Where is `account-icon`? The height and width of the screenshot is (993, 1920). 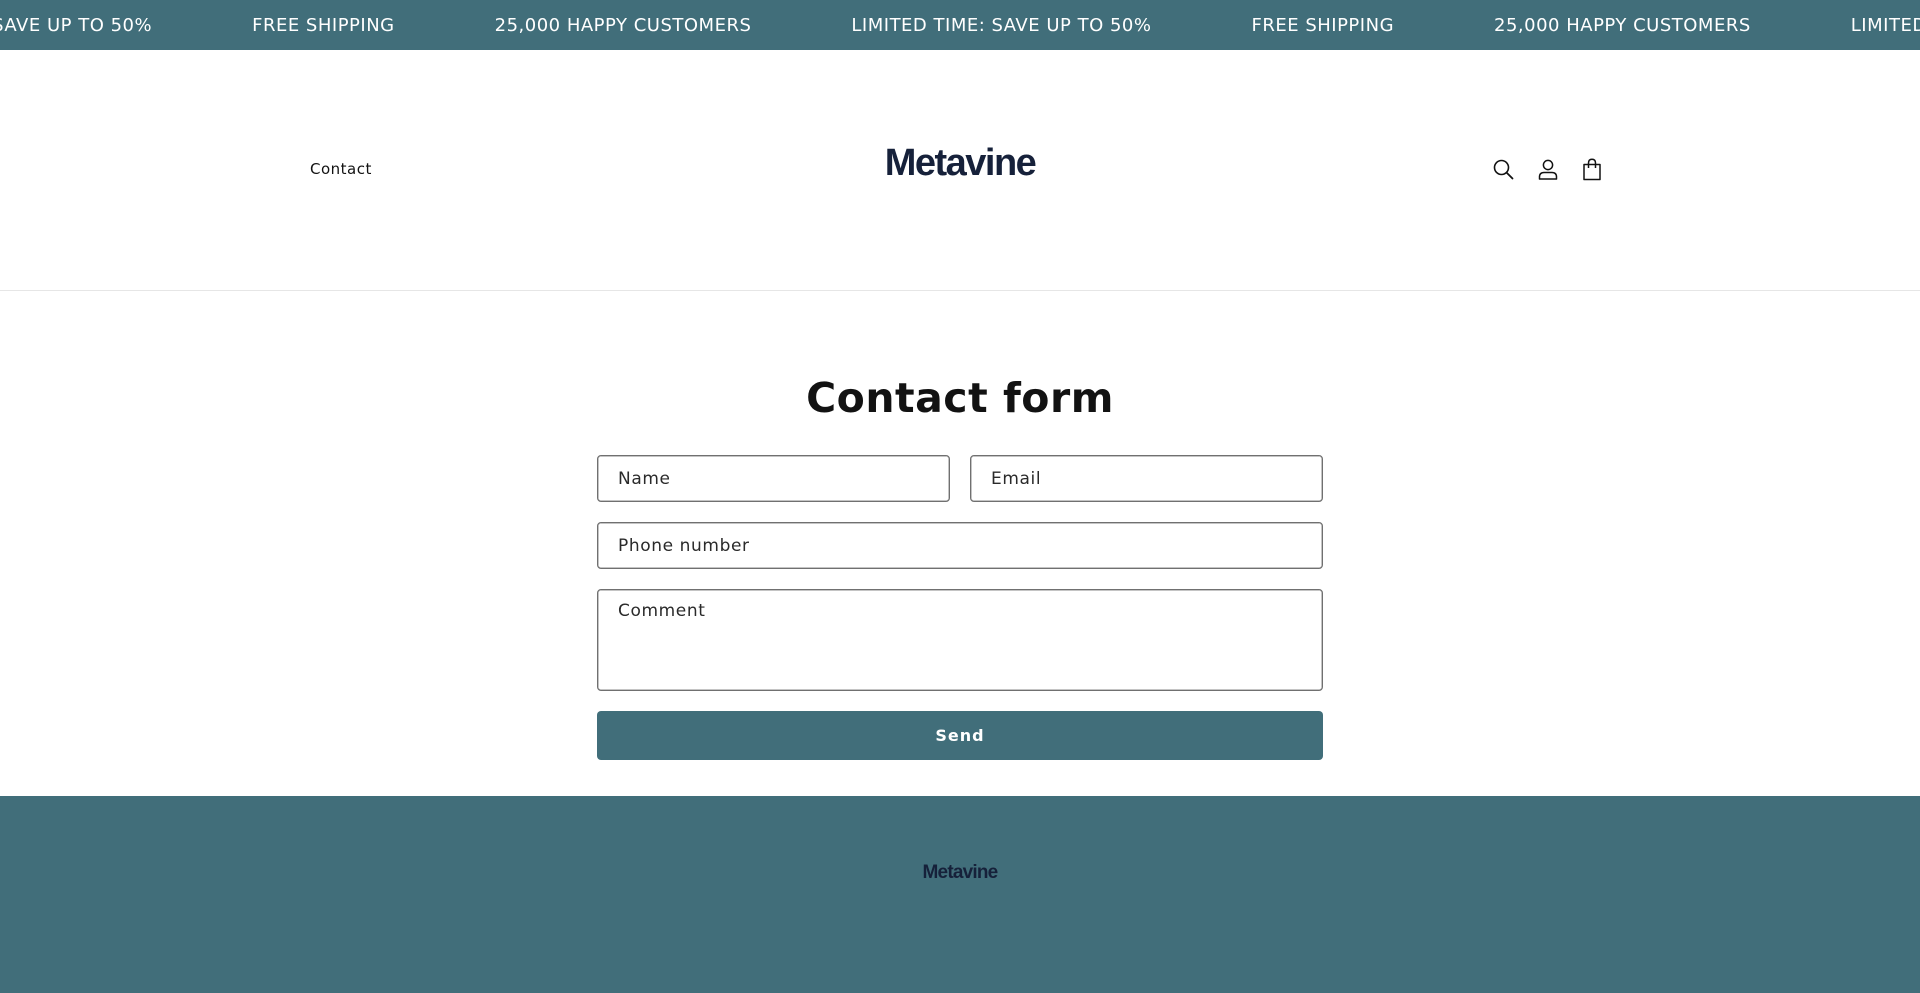
account-icon is located at coordinates (1547, 169).